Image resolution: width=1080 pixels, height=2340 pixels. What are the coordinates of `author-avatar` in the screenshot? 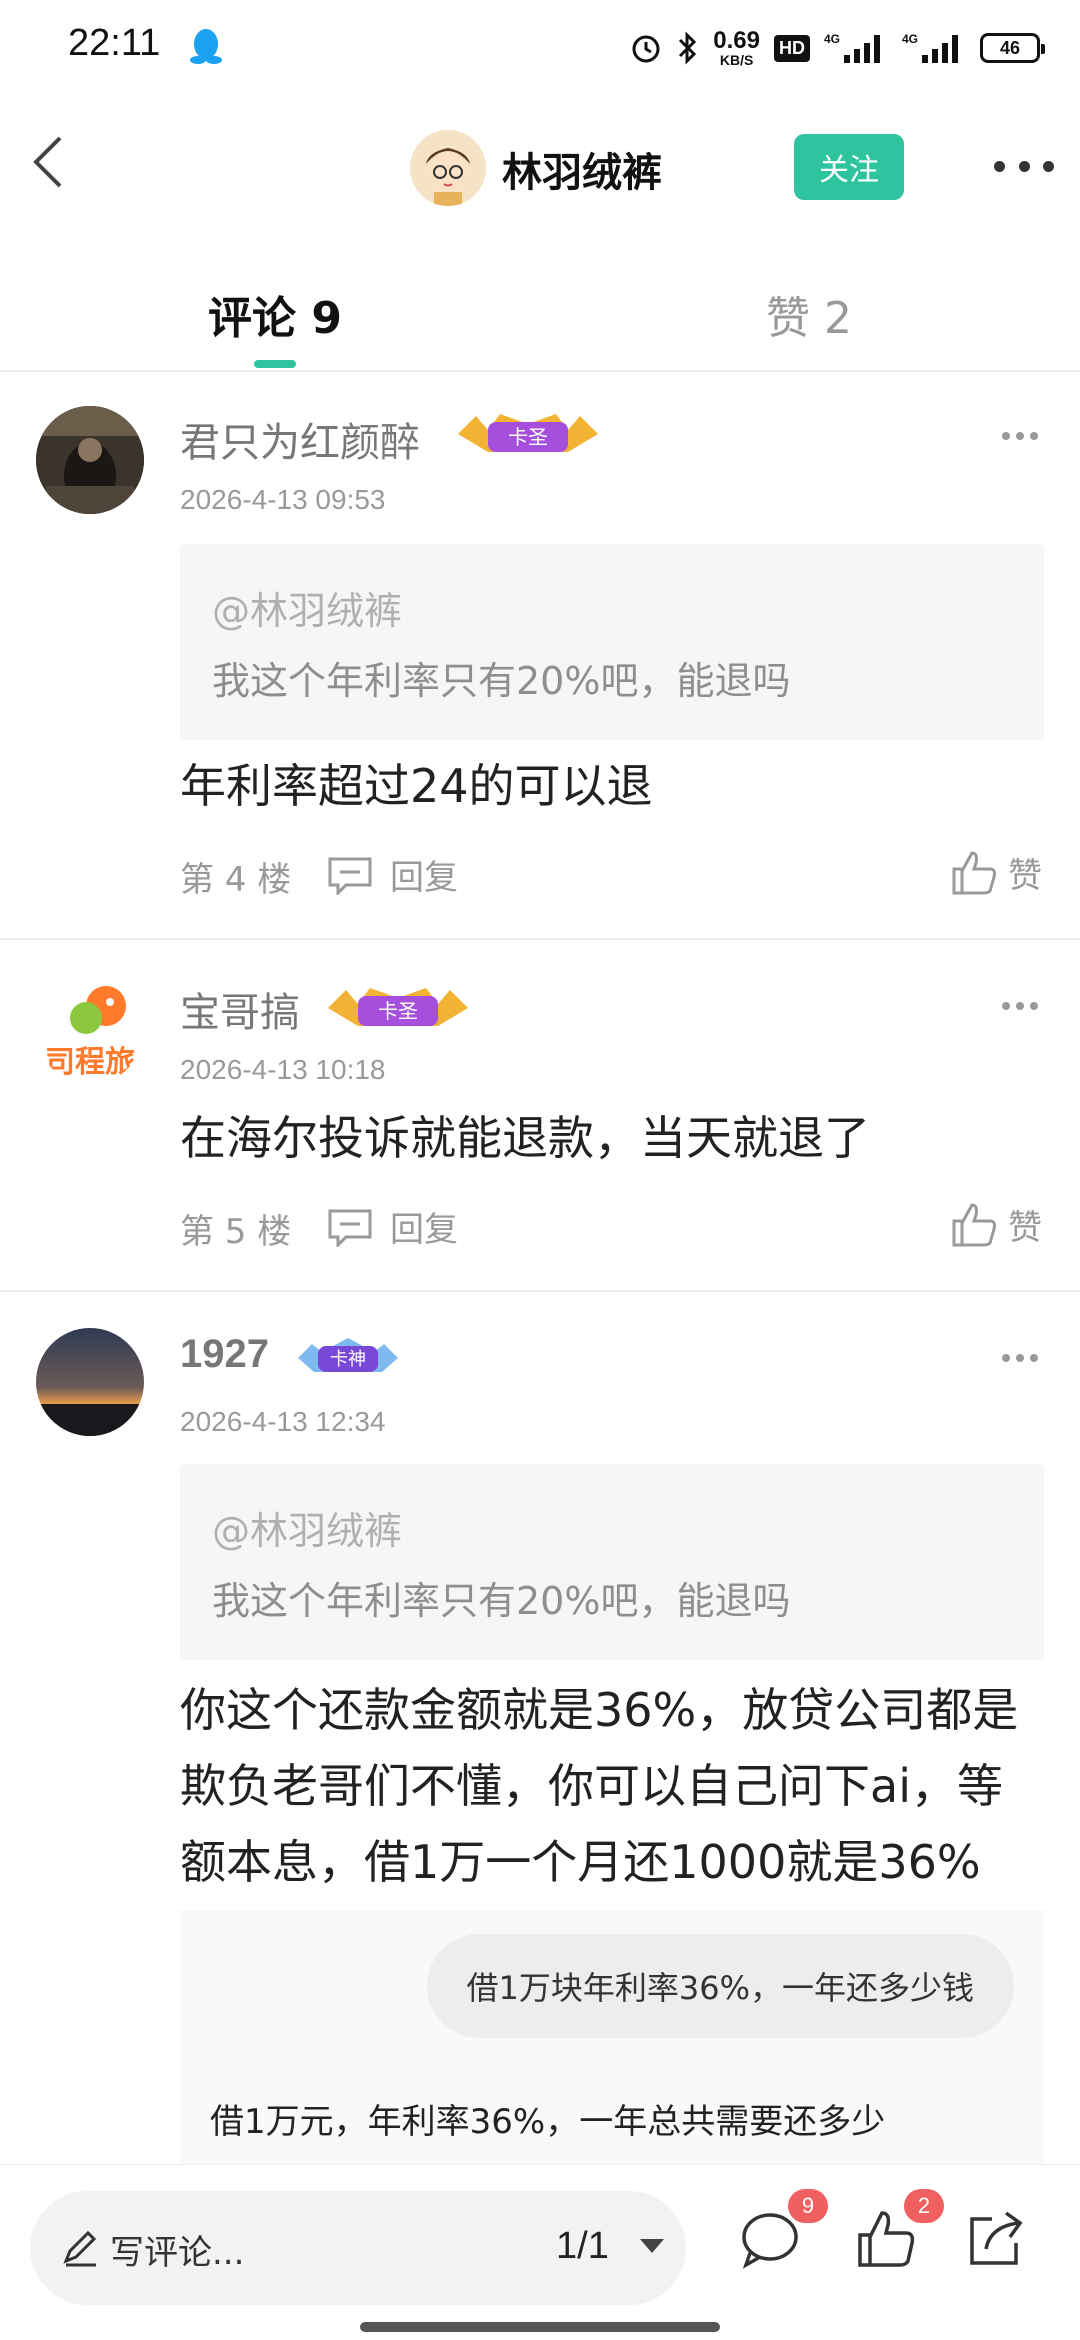 It's located at (448, 168).